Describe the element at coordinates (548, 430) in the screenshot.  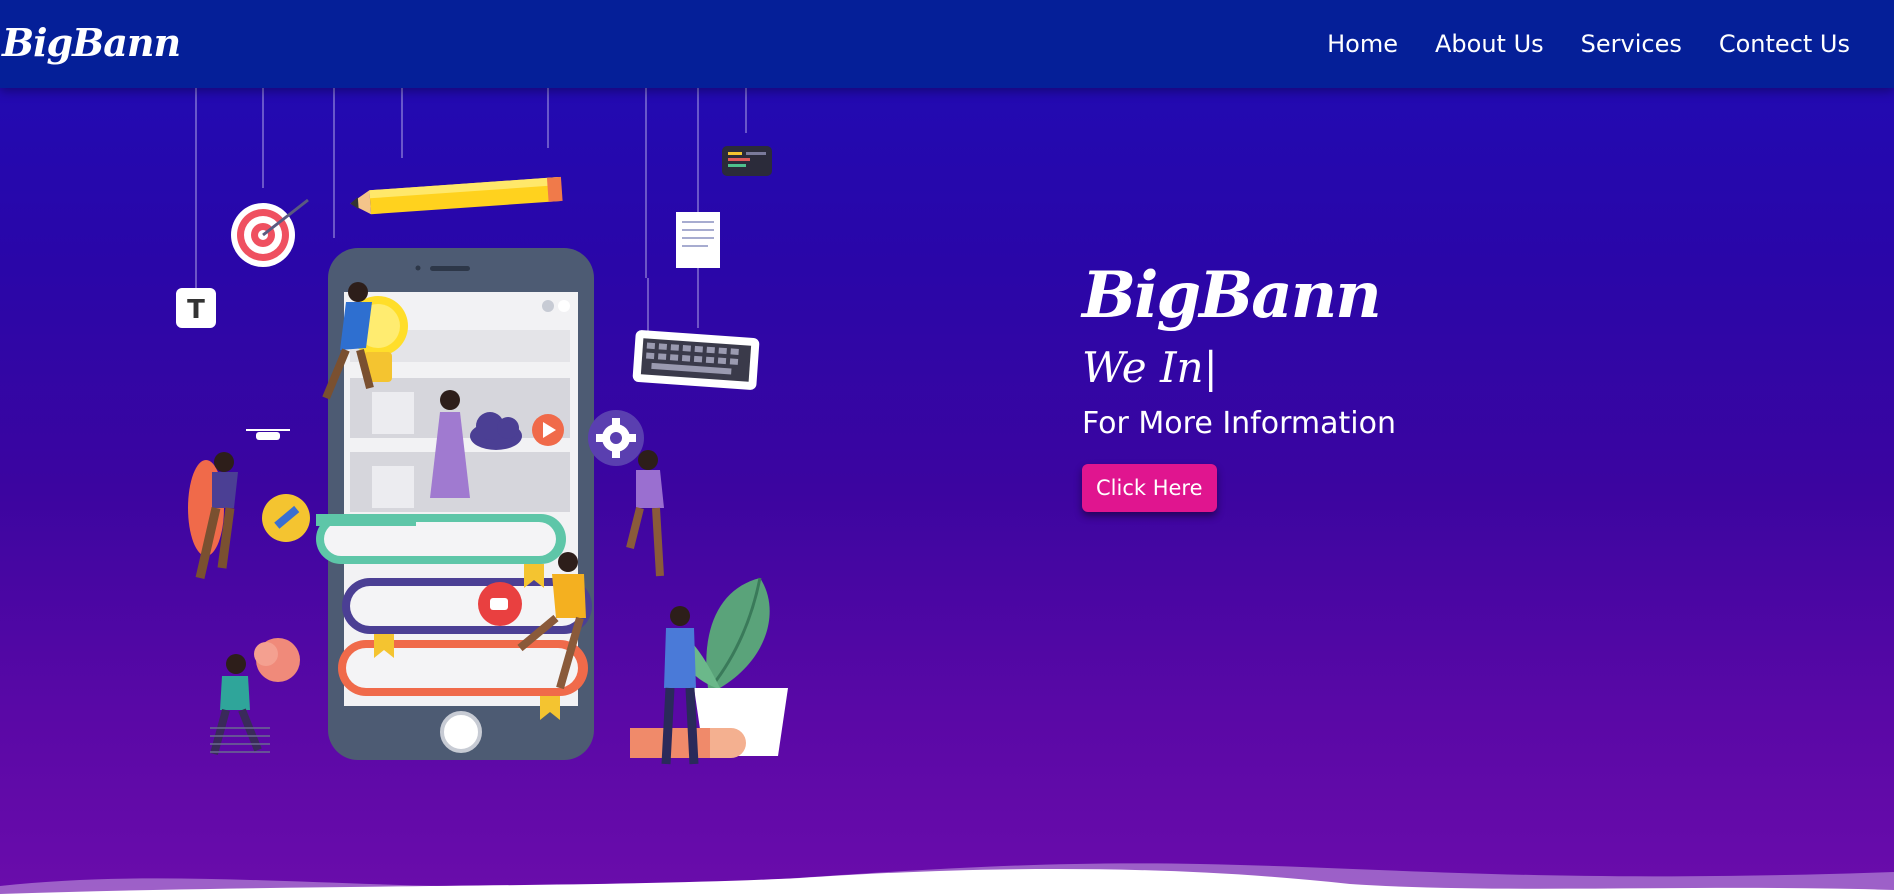
I see `play-icon` at that location.